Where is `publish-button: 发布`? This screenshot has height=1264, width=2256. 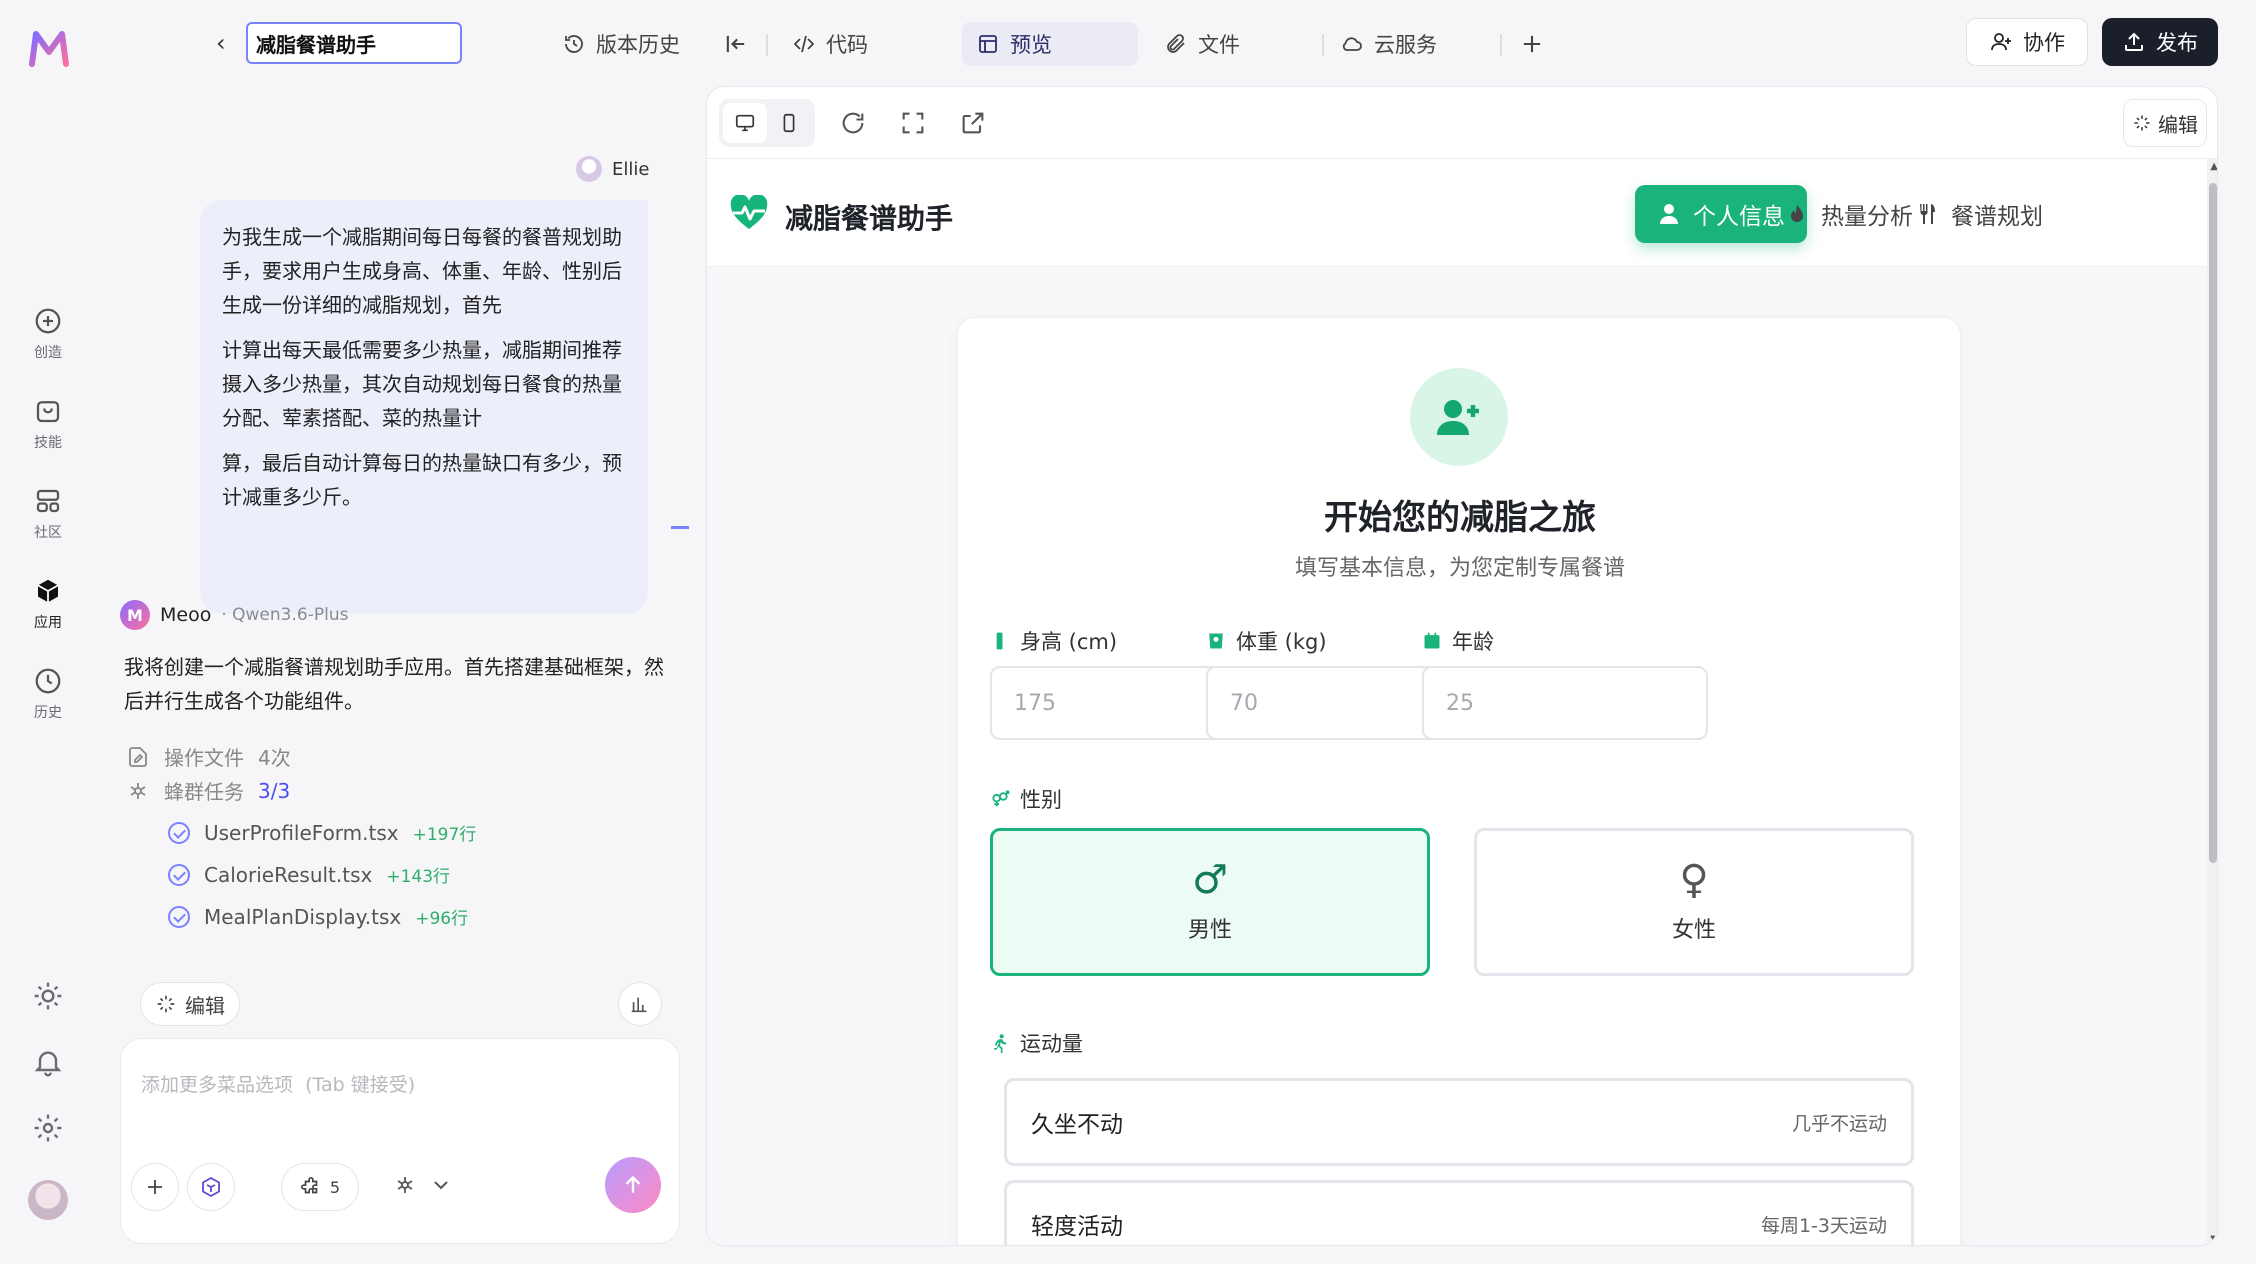
publish-button: 发布 is located at coordinates (2160, 42).